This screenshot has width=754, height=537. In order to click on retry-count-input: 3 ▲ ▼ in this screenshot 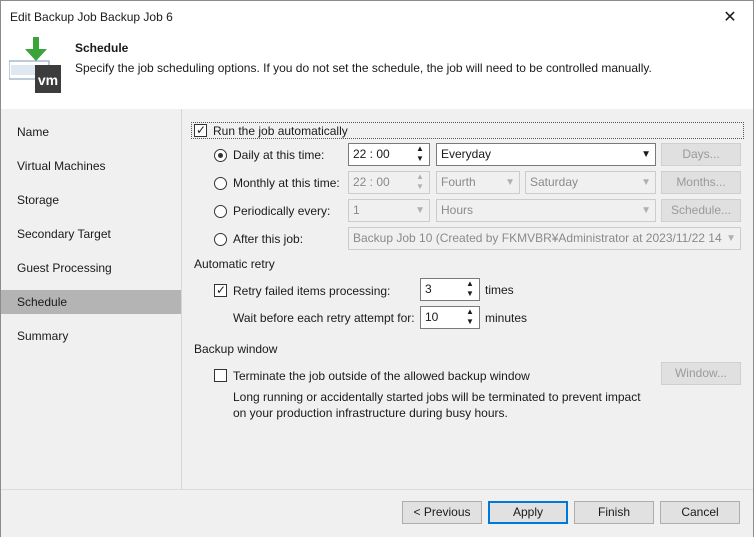, I will do `click(450, 289)`.